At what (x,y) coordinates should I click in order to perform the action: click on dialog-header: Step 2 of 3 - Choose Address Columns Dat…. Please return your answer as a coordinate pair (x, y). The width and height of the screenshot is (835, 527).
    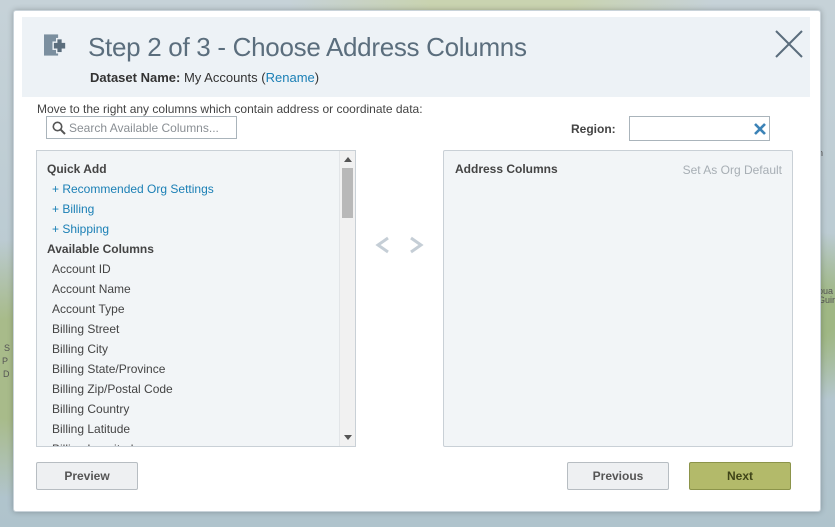
    Looking at the image, I should click on (416, 57).